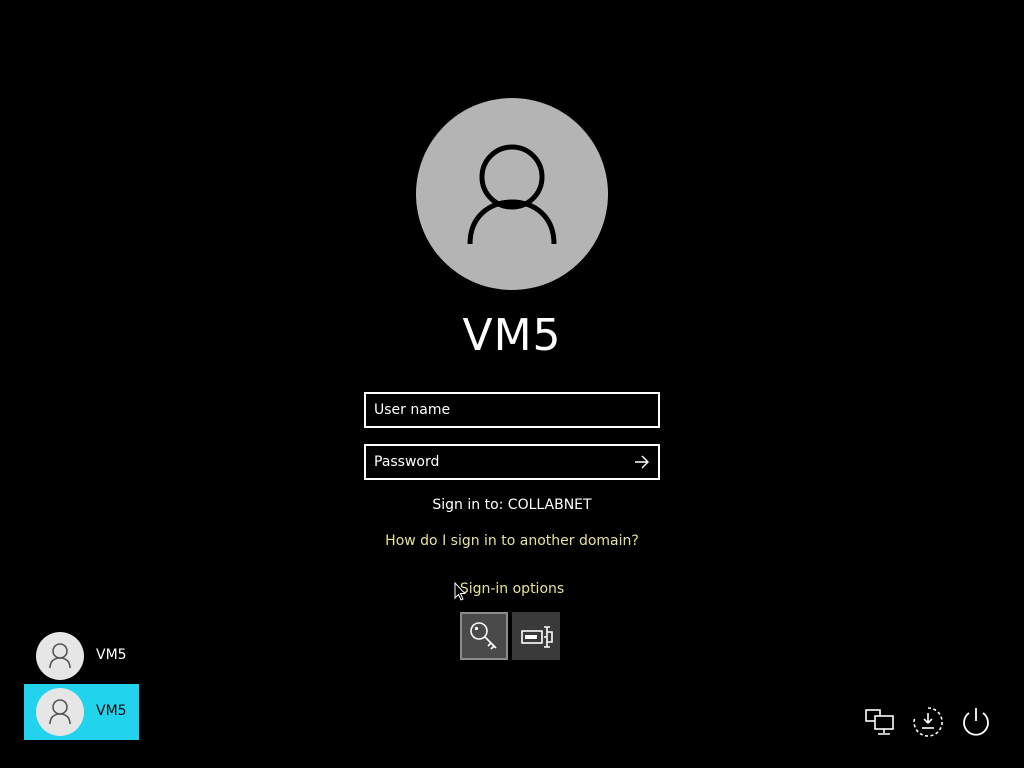 The image size is (1024, 768). Describe the element at coordinates (512, 541) in the screenshot. I see `other-domain-link: How do I sign in to another domain?` at that location.